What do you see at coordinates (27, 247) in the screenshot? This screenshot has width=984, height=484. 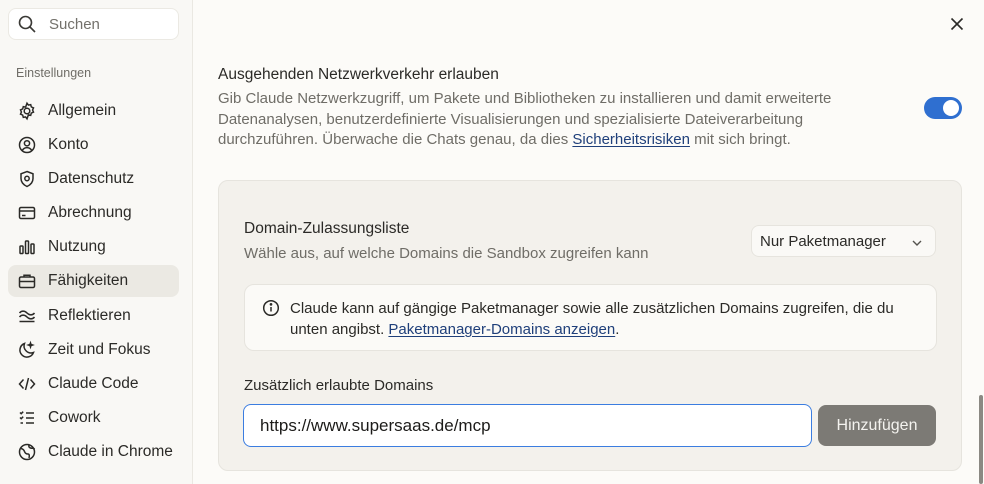 I see `bar-chart-icon` at bounding box center [27, 247].